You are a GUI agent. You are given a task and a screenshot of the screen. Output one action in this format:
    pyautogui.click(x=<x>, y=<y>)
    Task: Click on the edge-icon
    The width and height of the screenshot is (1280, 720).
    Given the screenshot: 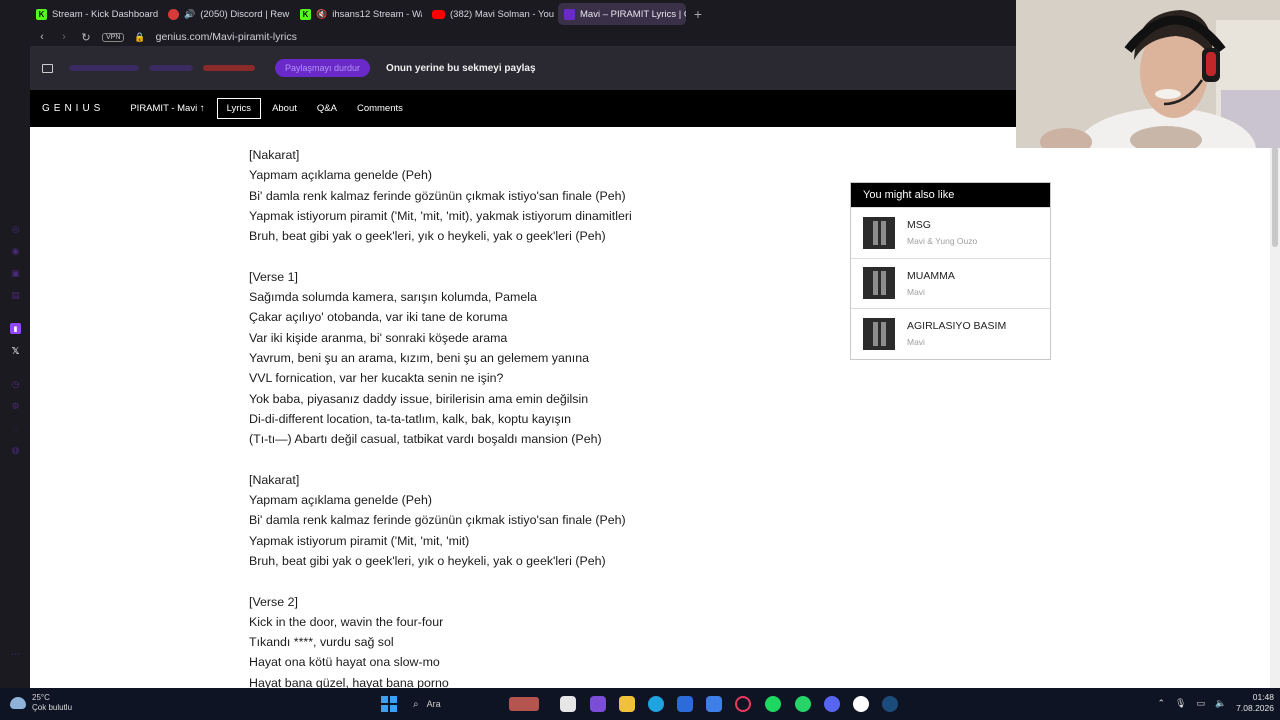 What is the action you would take?
    pyautogui.click(x=656, y=704)
    